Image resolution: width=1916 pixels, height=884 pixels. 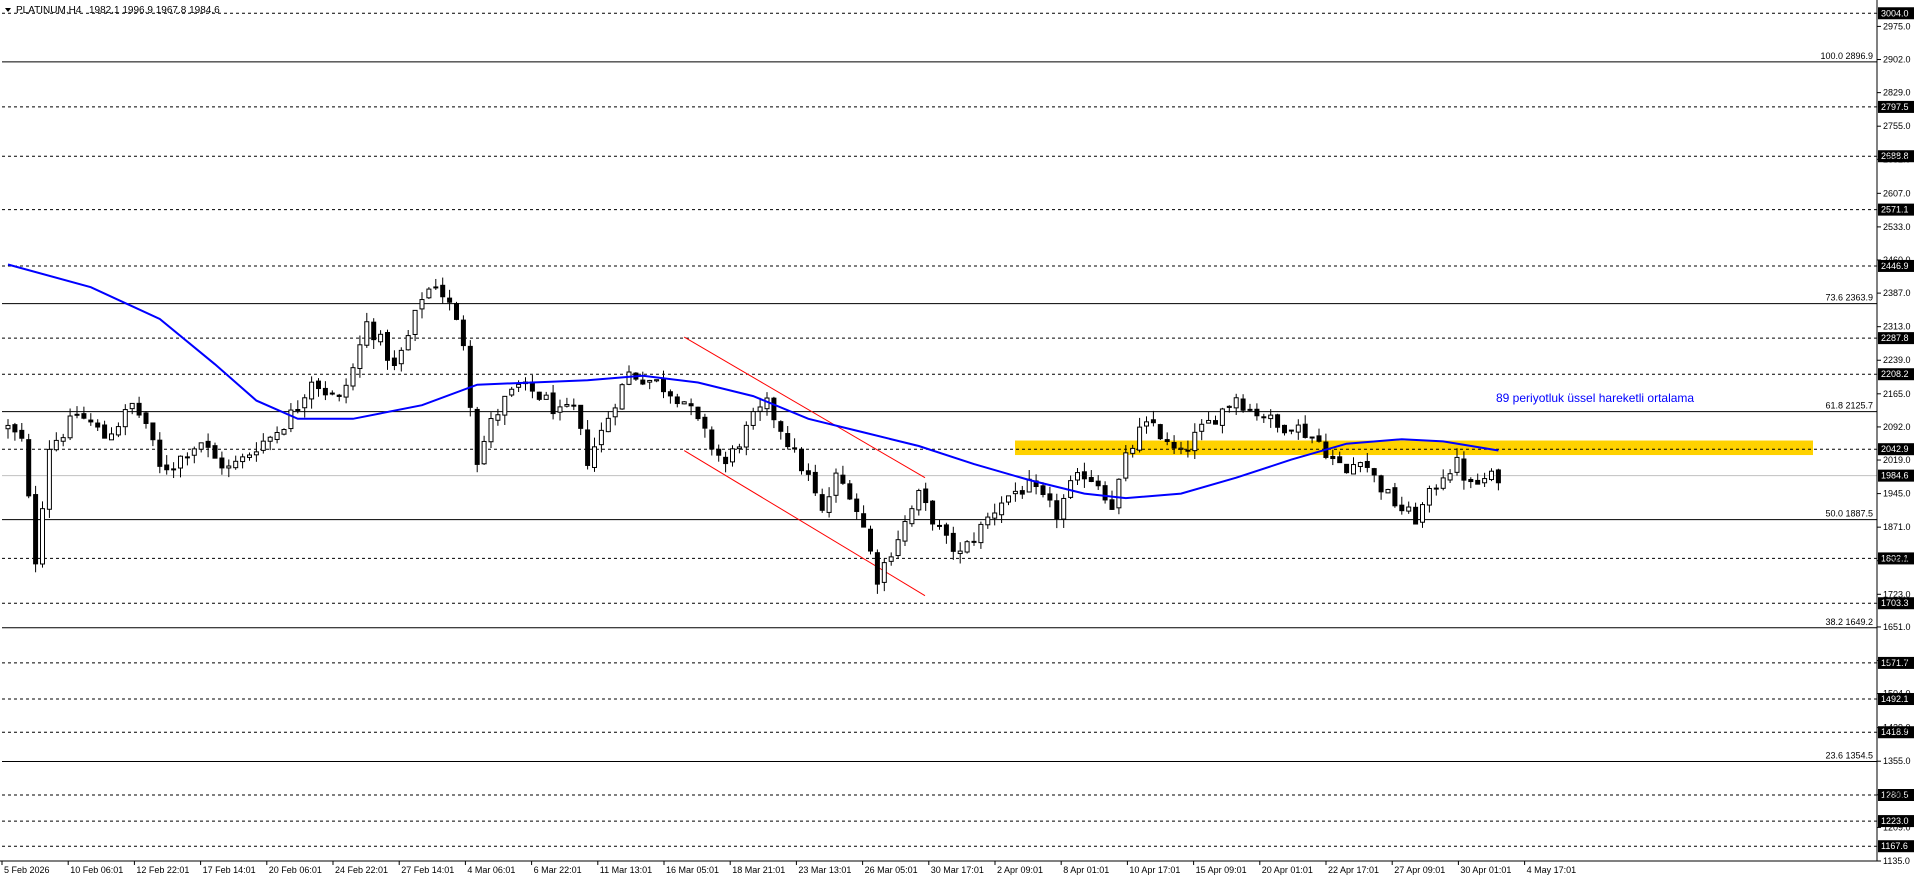 What do you see at coordinates (1846, 56) in the screenshot?
I see `fibonacci-level-label: 100.0 2896.9` at bounding box center [1846, 56].